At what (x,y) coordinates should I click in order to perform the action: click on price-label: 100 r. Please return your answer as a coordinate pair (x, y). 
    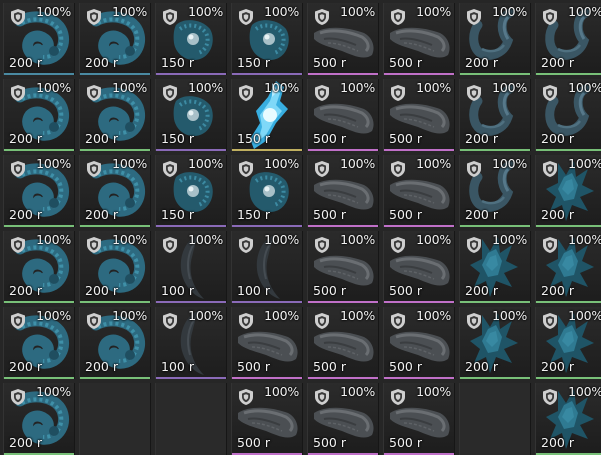
    Looking at the image, I should click on (177, 290).